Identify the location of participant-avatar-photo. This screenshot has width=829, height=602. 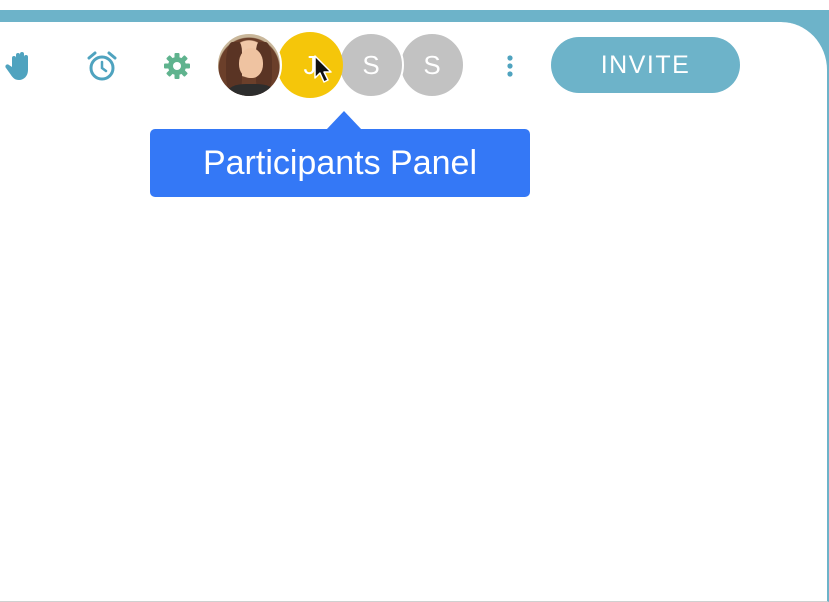
(249, 65).